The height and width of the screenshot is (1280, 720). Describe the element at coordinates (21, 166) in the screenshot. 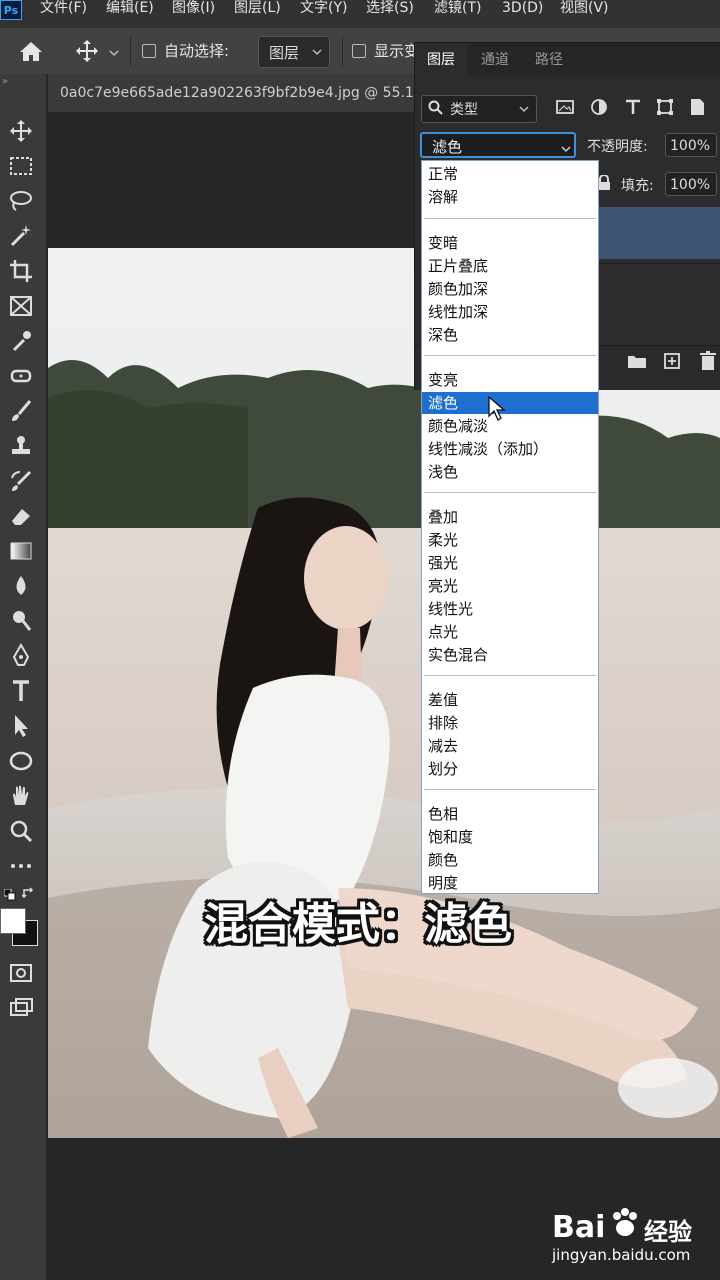

I see `marquee-tool-icon` at that location.